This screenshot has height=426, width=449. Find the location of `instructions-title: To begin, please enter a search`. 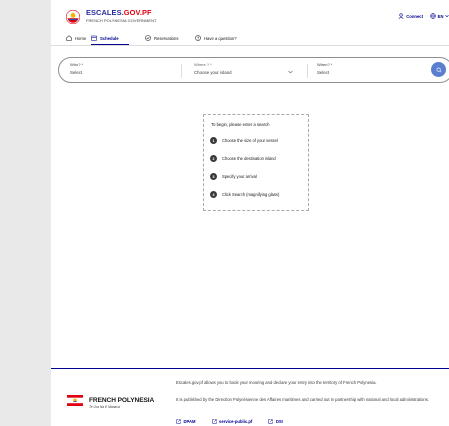

instructions-title: To begin, please enter a search is located at coordinates (240, 124).